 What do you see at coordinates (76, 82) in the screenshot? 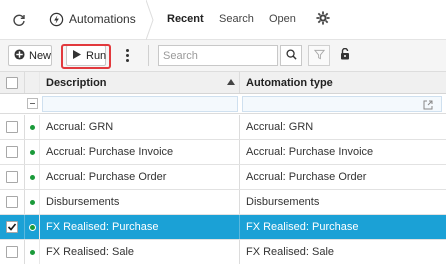
I see `column-header-description-label: Description` at bounding box center [76, 82].